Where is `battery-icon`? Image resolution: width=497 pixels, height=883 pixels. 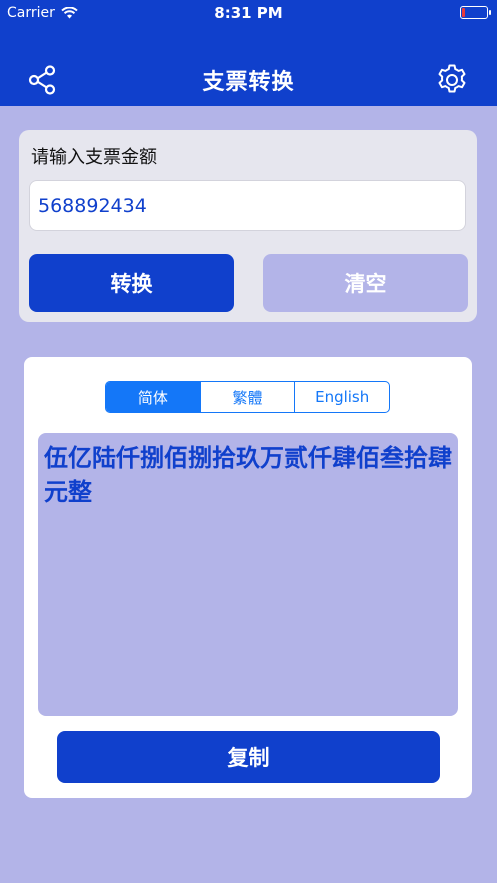 battery-icon is located at coordinates (475, 12).